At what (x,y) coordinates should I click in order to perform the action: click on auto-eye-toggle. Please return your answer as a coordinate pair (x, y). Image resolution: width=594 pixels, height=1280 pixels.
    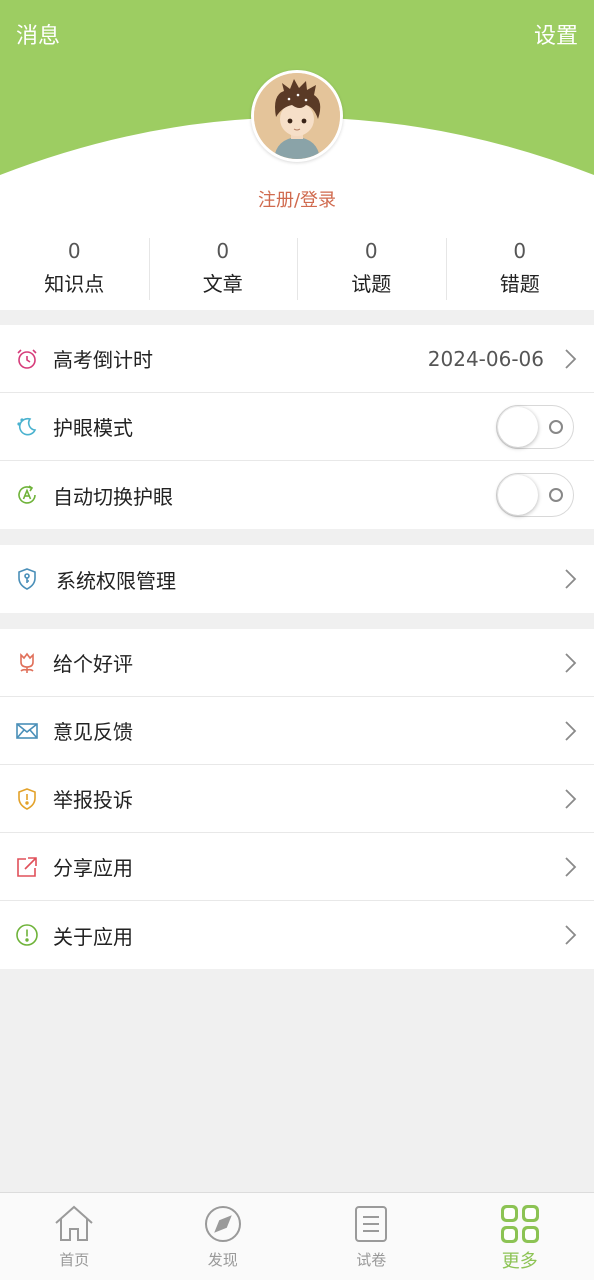
    Looking at the image, I should click on (535, 495).